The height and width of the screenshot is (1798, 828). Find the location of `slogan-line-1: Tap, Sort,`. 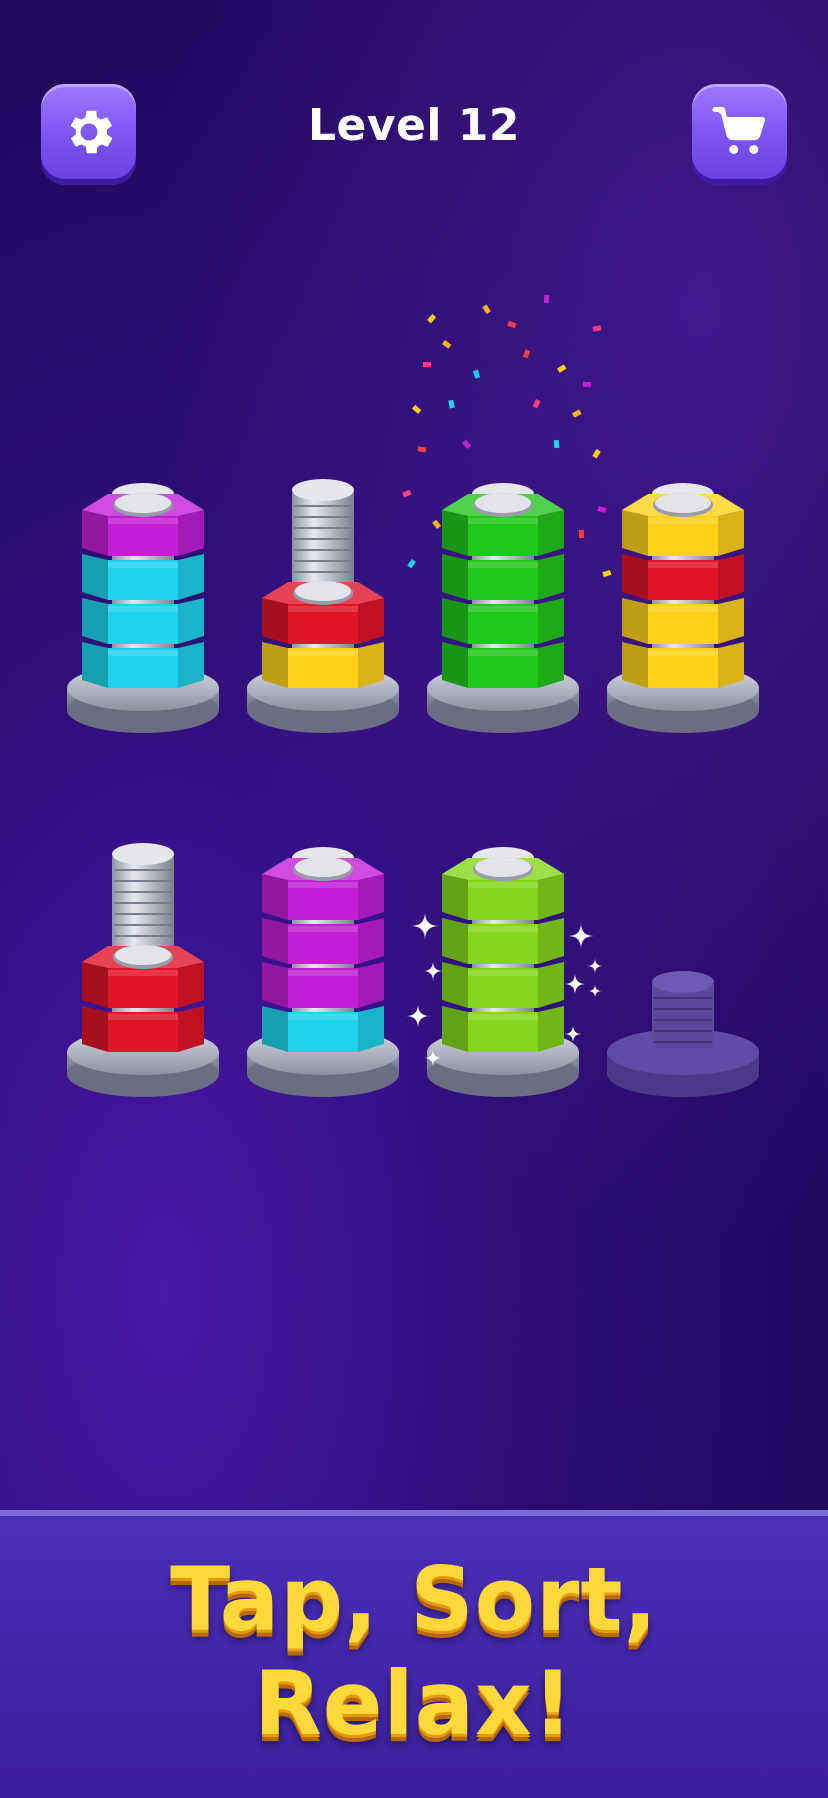

slogan-line-1: Tap, Sort, is located at coordinates (414, 1599).